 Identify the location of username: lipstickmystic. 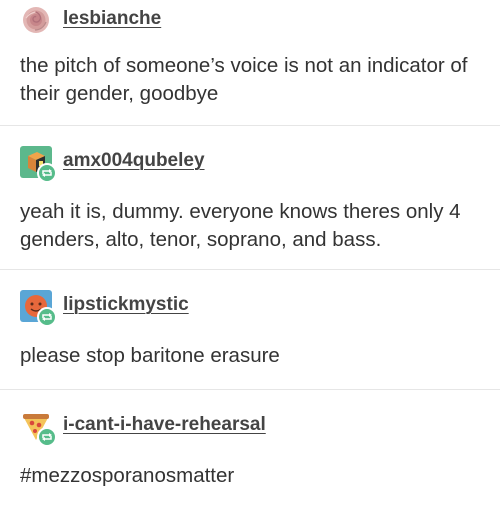
(126, 305).